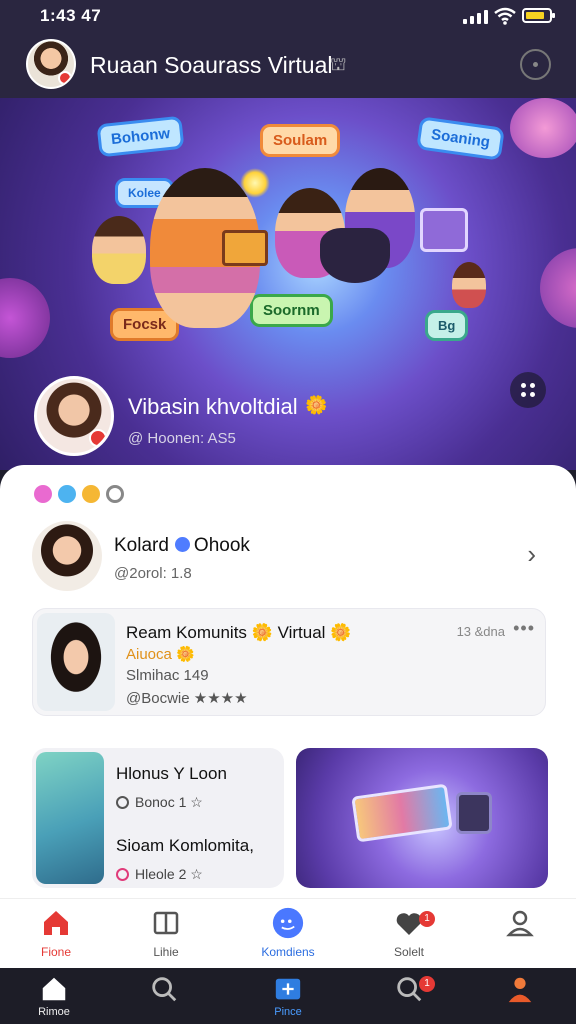  What do you see at coordinates (70, 818) in the screenshot?
I see `community-image` at bounding box center [70, 818].